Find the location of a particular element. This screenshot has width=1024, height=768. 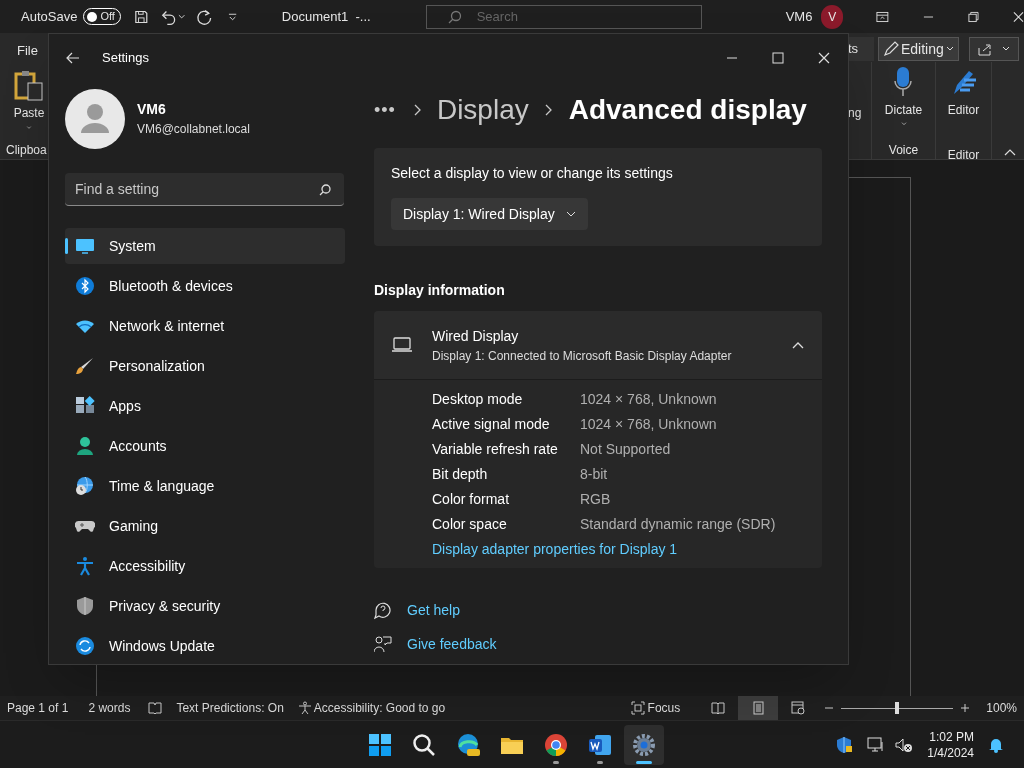

zoom-level: 100% is located at coordinates (1001, 708).